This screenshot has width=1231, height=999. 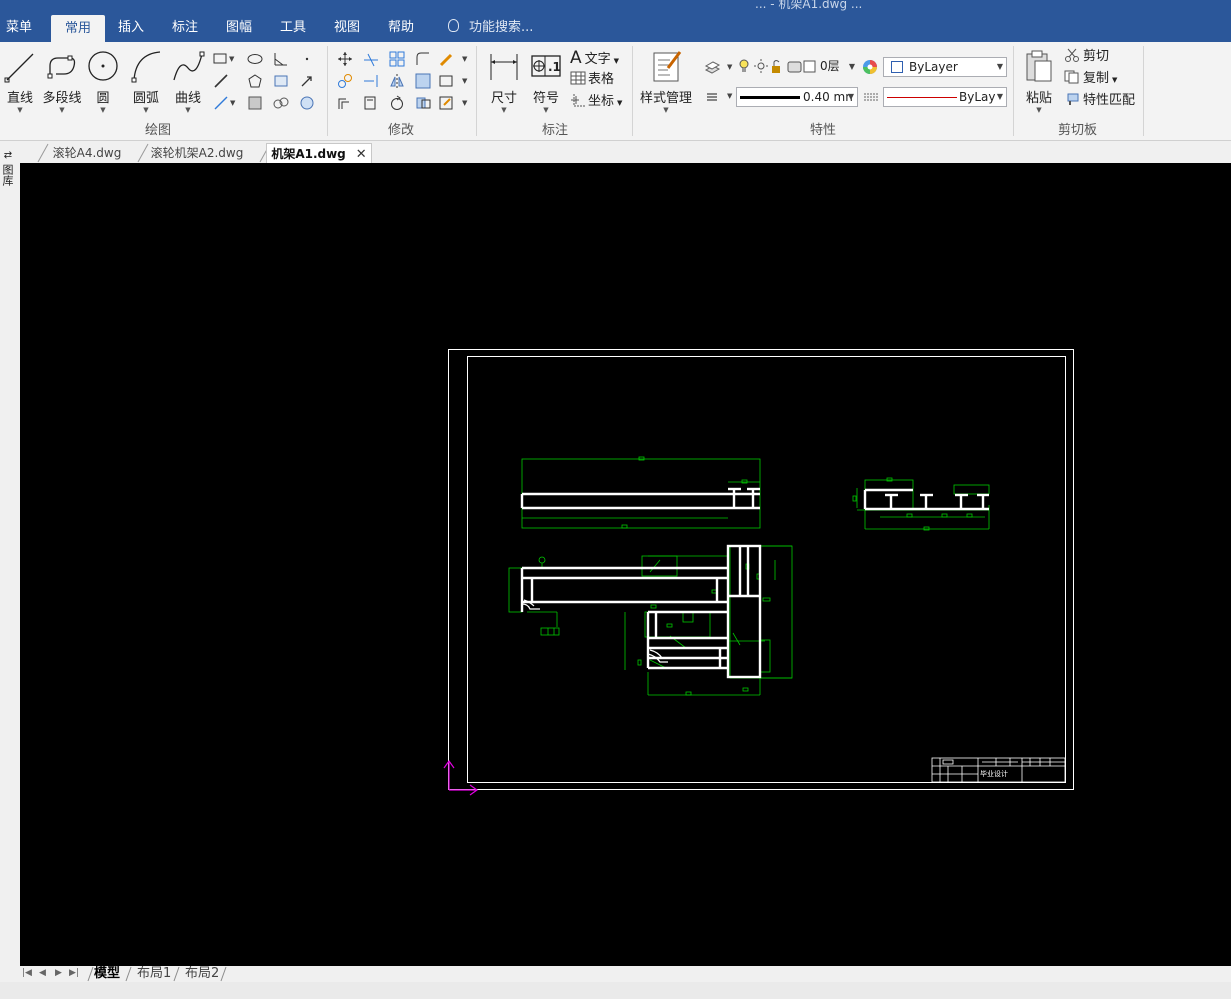 I want to click on paste-button: 粘贴 ▼, so click(x=1039, y=83).